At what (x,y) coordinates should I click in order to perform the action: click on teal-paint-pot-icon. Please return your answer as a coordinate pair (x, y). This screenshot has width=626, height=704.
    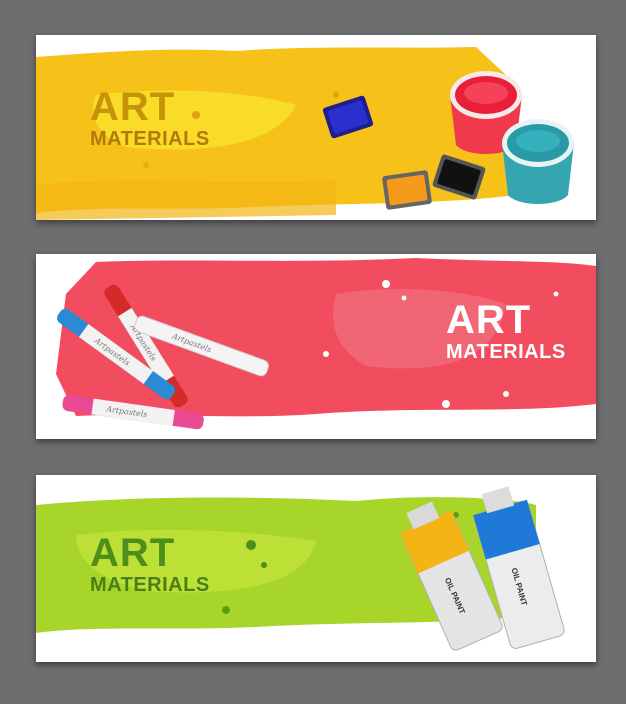
    Looking at the image, I should click on (538, 161).